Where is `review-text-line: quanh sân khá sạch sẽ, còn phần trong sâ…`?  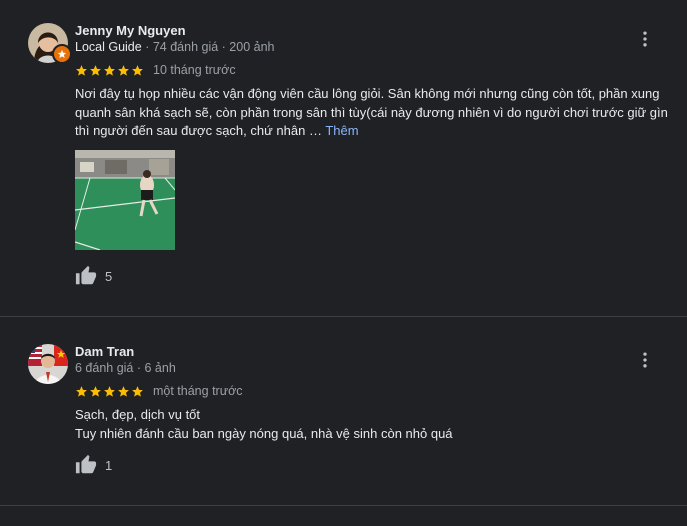
review-text-line: quanh sân khá sạch sẽ, còn phần trong sâ… is located at coordinates (371, 112).